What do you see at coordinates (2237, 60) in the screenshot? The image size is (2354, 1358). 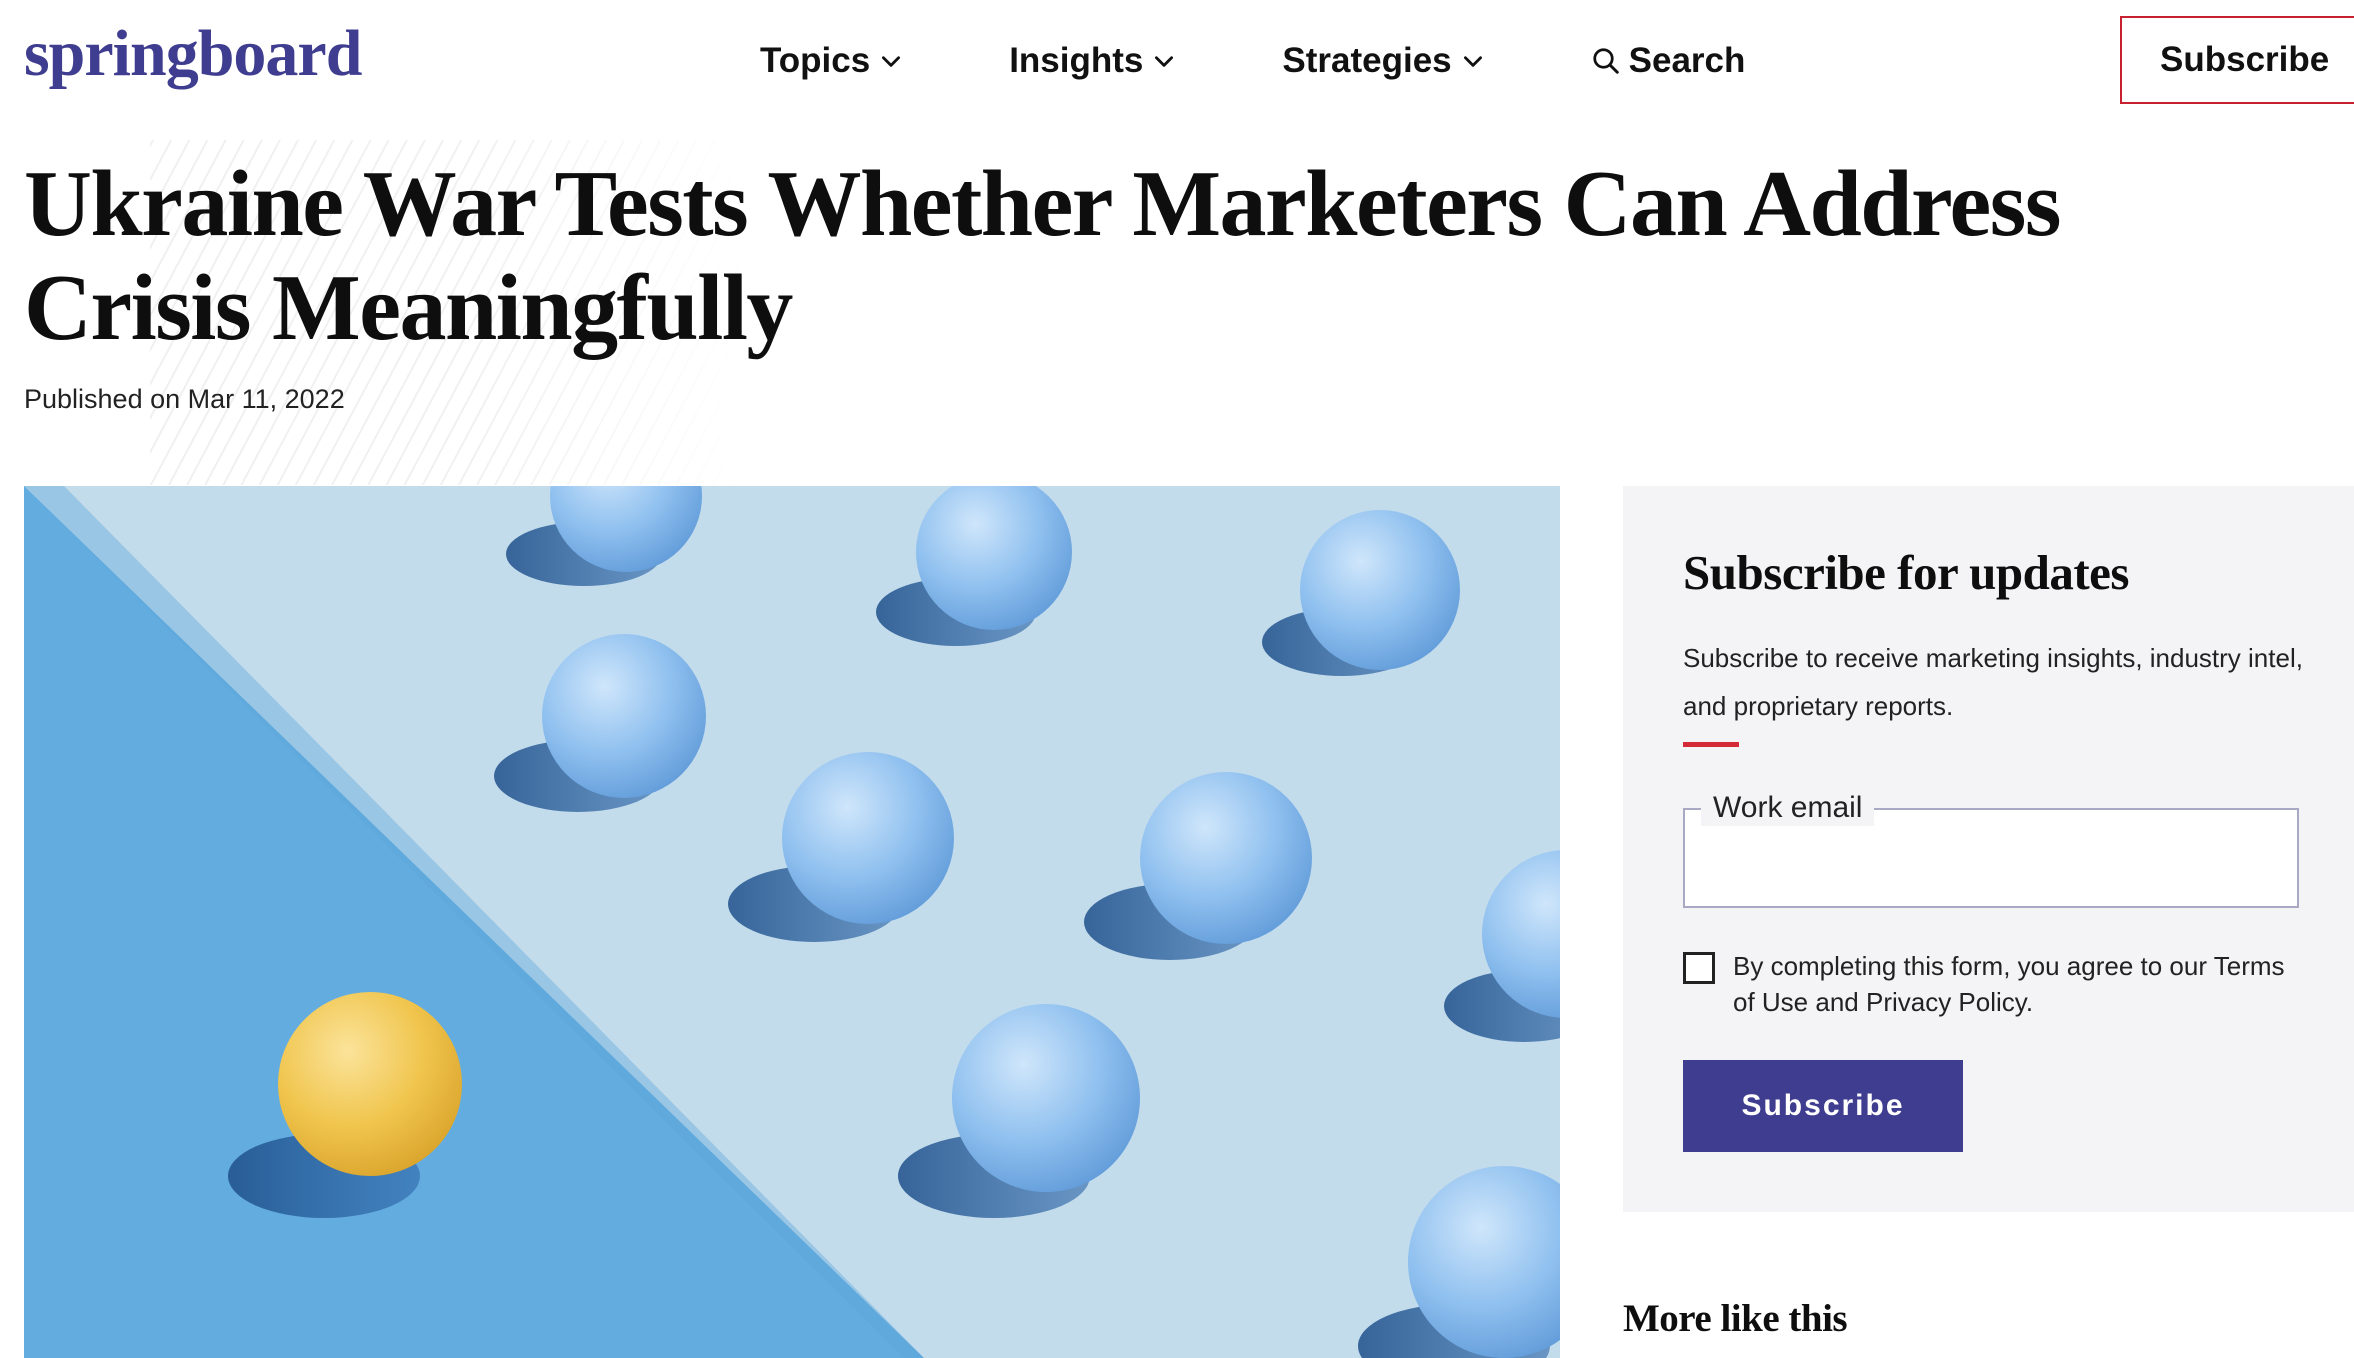 I see `header-subscribe-button: Subscribe` at bounding box center [2237, 60].